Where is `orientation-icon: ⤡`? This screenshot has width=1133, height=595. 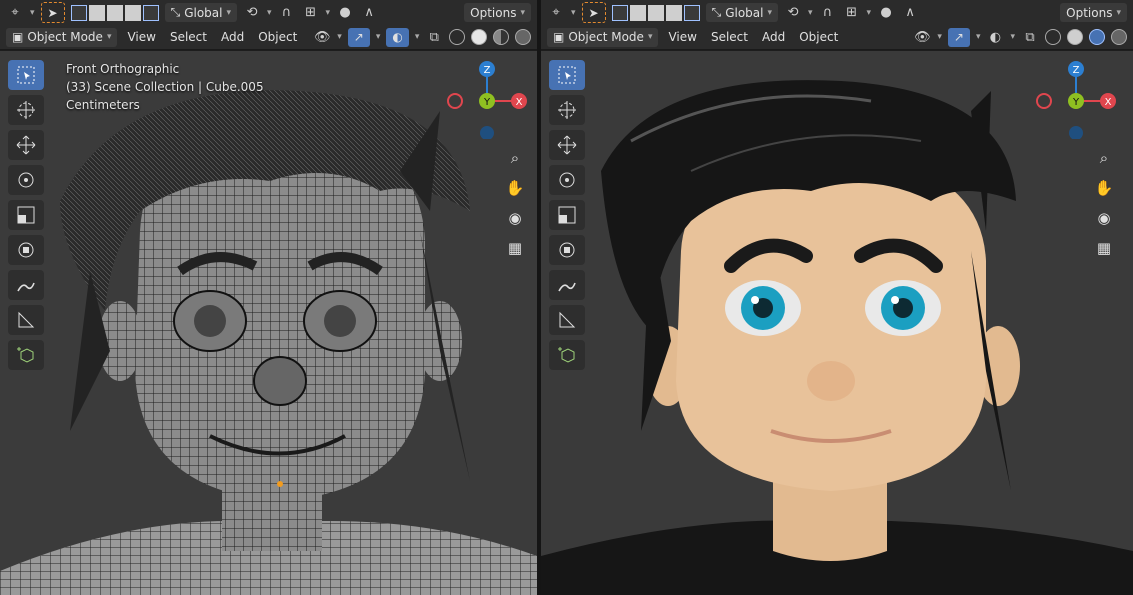 orientation-icon: ⤡ is located at coordinates (175, 12).